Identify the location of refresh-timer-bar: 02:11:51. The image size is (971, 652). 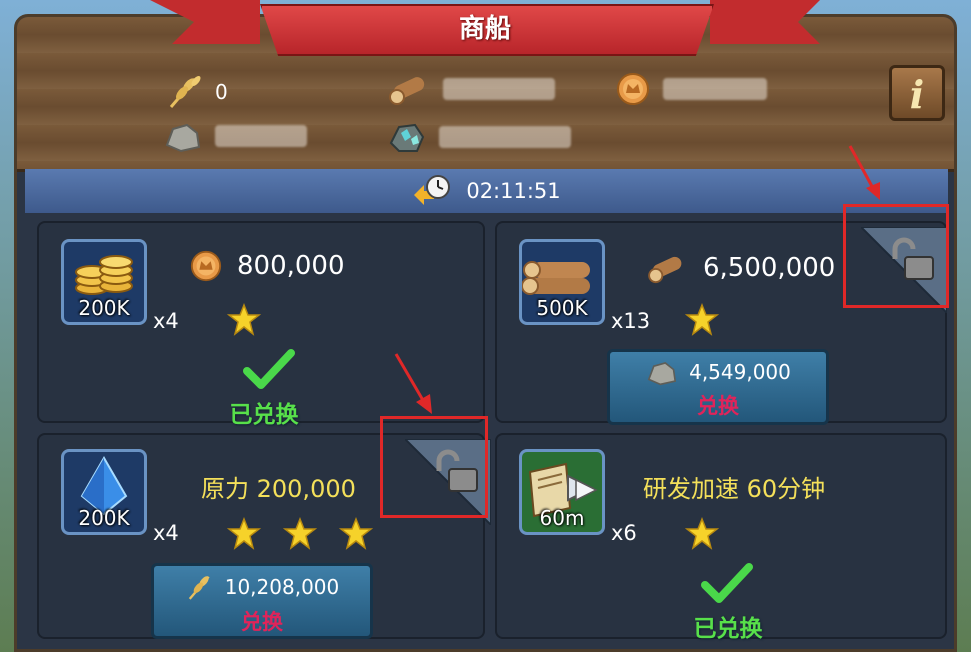
(486, 191).